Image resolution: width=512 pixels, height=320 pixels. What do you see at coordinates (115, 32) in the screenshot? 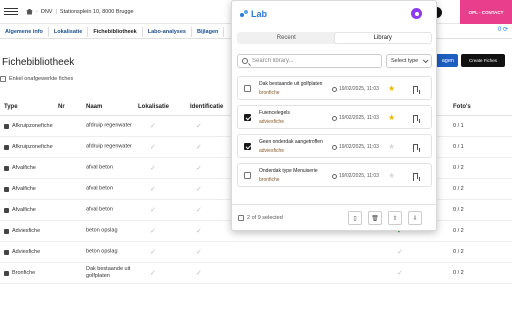
I see `tab-fichebibliotheek: Fichebibliotheek` at bounding box center [115, 32].